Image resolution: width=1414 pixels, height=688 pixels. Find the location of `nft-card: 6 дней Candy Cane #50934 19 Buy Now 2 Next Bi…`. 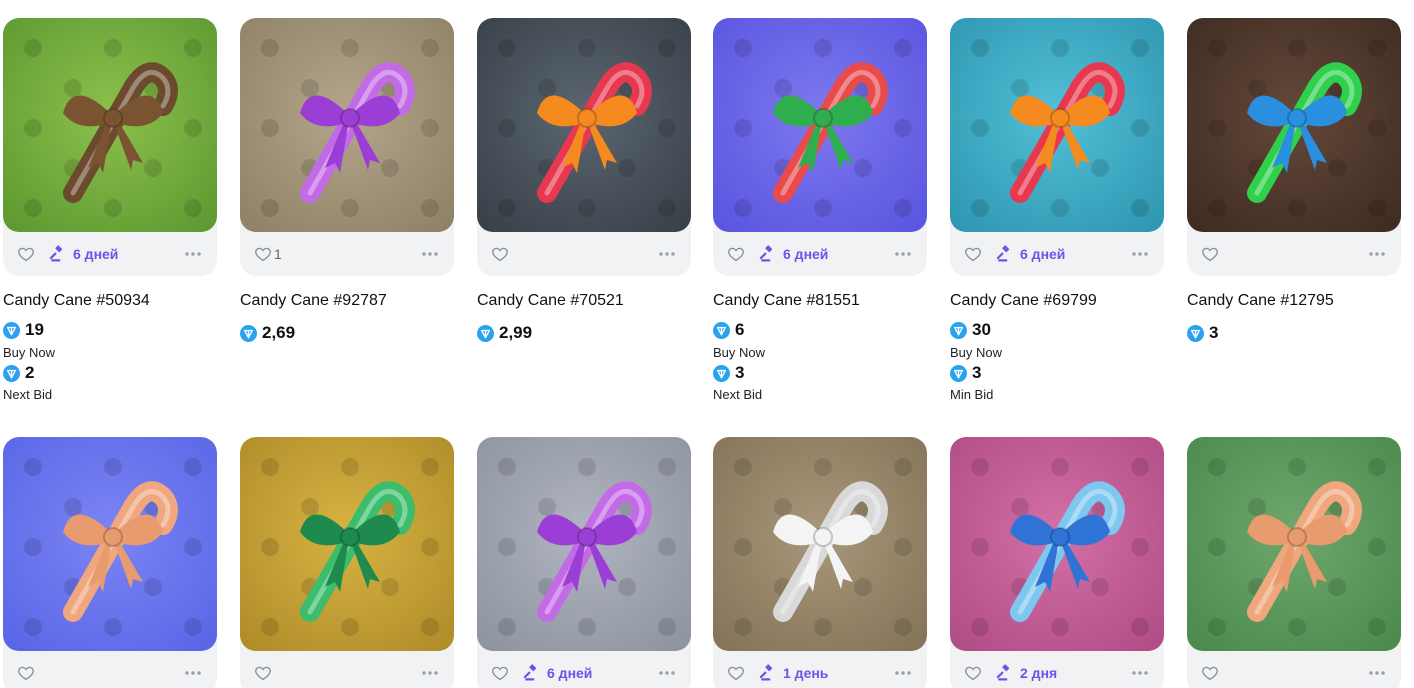

nft-card: 6 дней Candy Cane #50934 19 Buy Now 2 Next Bi… is located at coordinates (110, 210).